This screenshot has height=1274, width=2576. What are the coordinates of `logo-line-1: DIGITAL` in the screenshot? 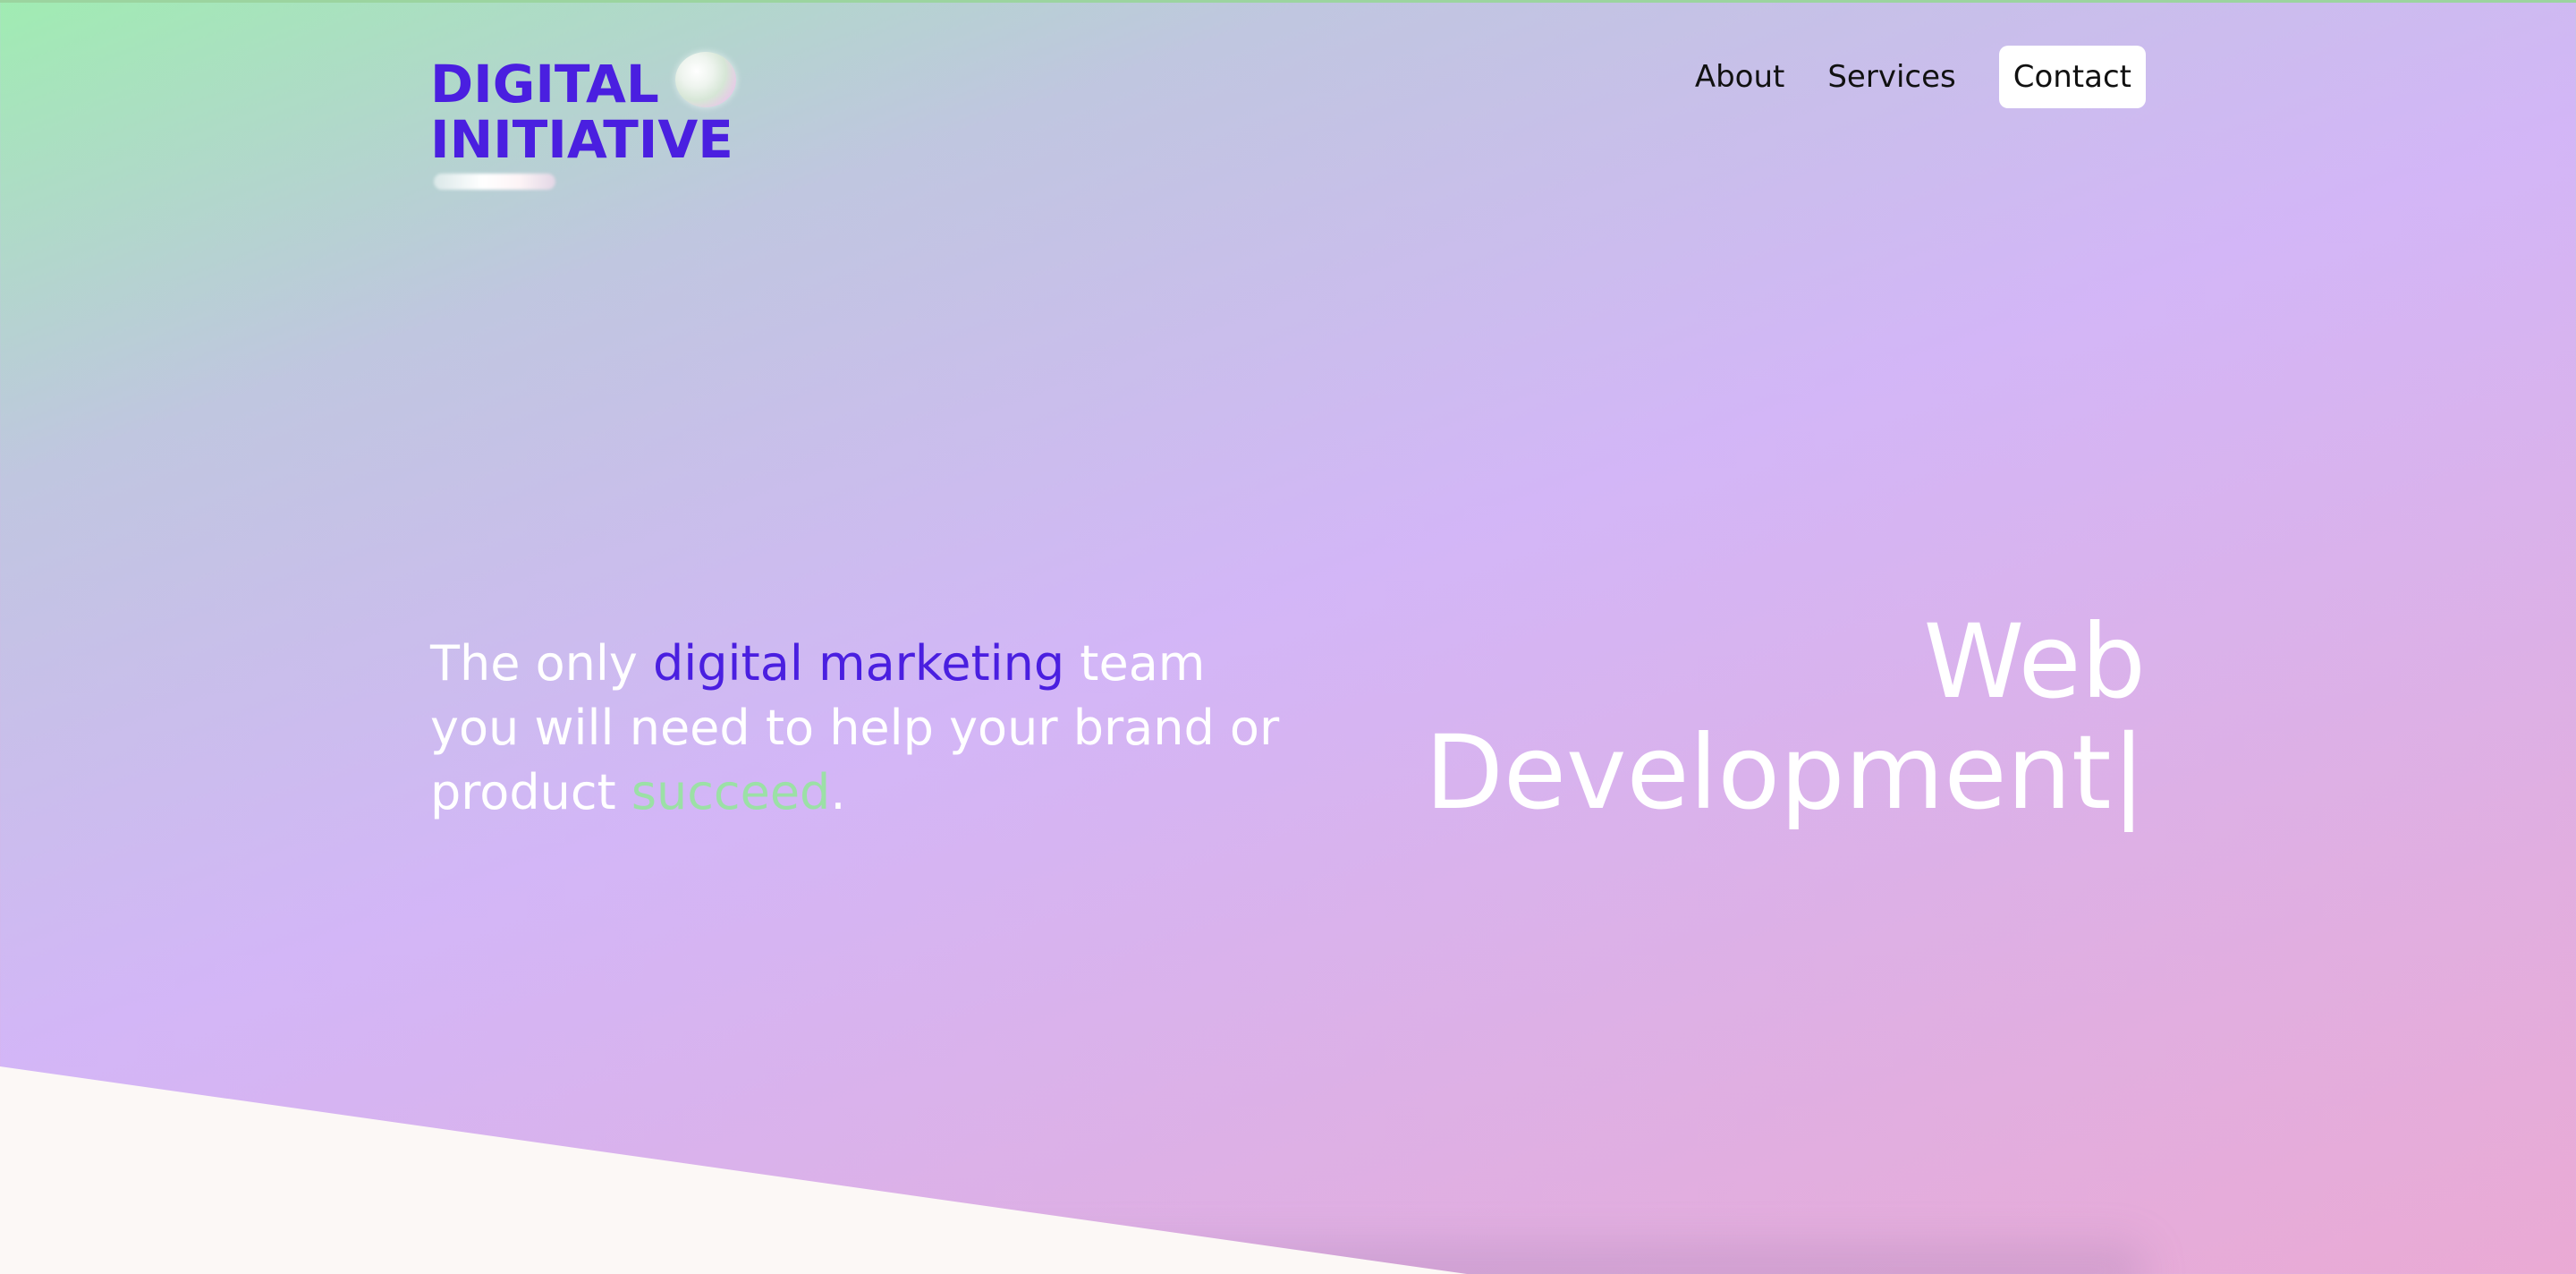 It's located at (544, 84).